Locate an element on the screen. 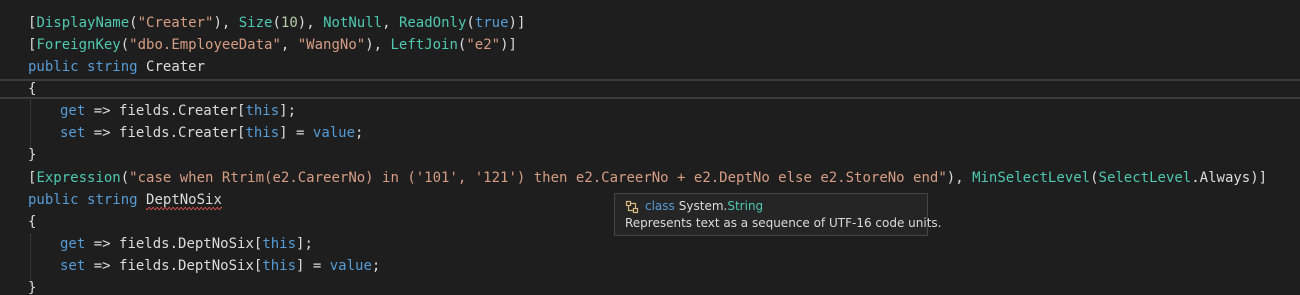  attribute-name: Expression is located at coordinates (78, 178).